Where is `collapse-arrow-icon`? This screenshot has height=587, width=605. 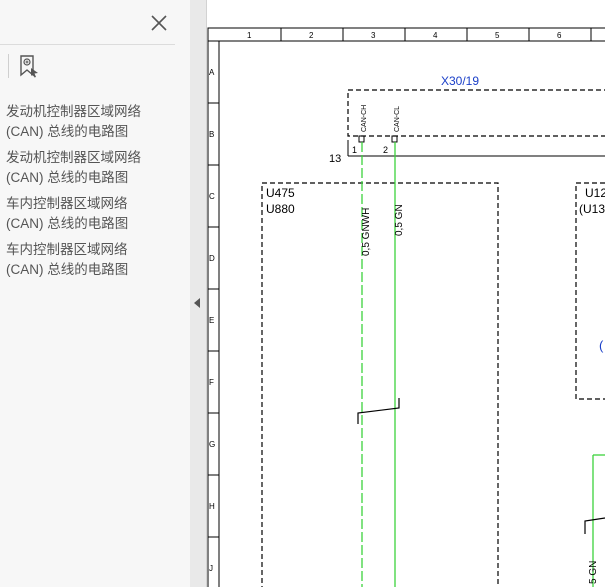
collapse-arrow-icon is located at coordinates (197, 303).